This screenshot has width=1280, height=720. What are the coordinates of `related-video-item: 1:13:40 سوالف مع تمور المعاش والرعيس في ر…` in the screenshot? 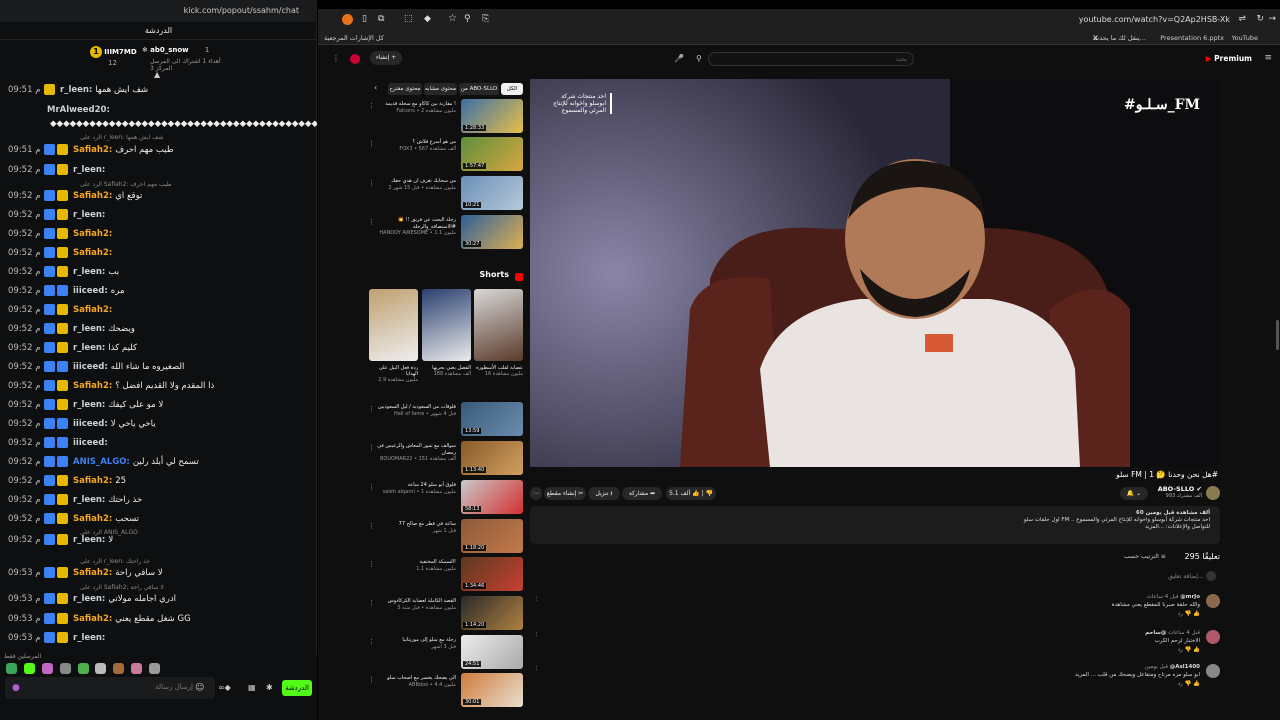 It's located at (445, 459).